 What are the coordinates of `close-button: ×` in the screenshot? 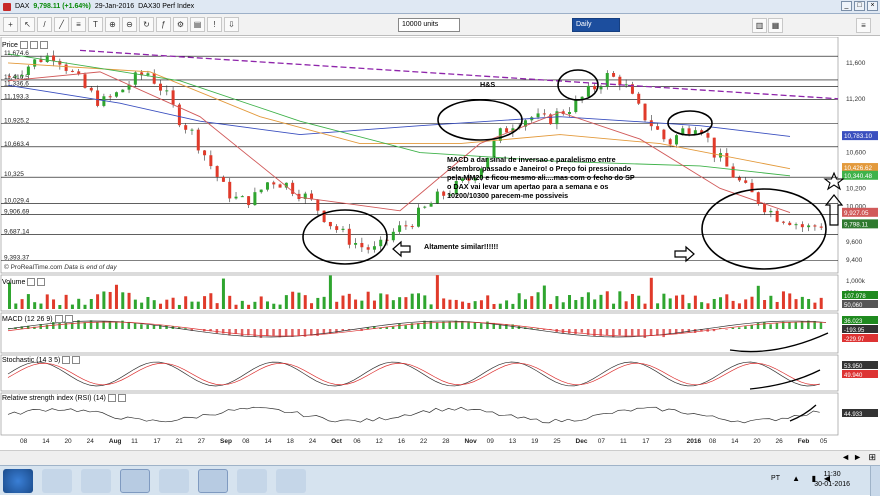 It's located at (872, 6).